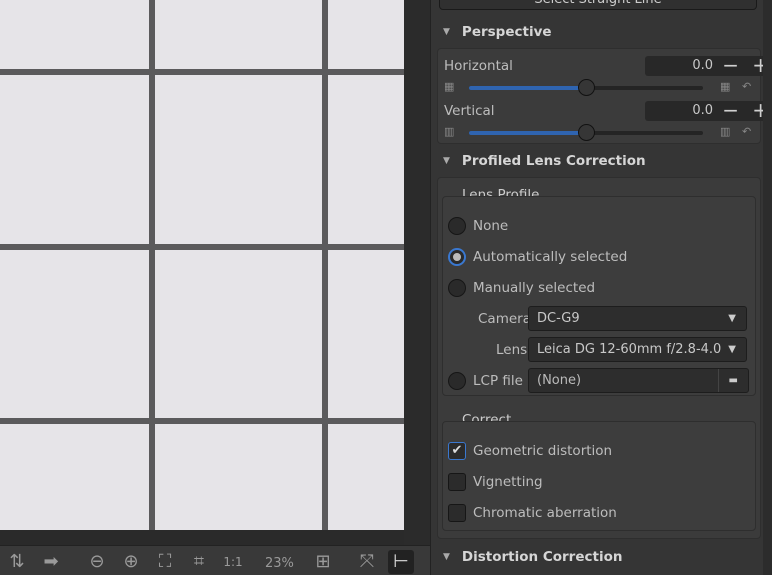 The width and height of the screenshot is (772, 575). I want to click on vertical-label: Vertical, so click(469, 111).